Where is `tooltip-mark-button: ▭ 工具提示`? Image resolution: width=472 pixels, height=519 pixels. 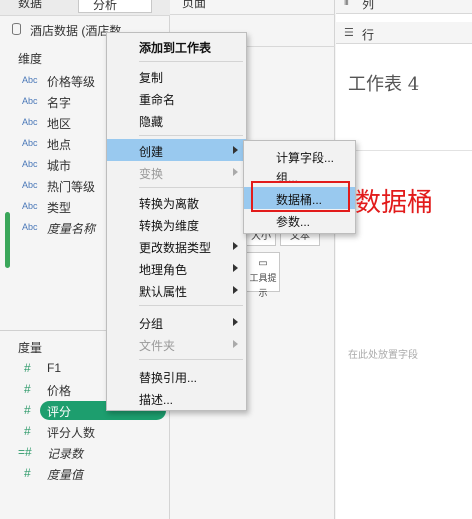
tooltip-mark-button: ▭ 工具提示 is located at coordinates (263, 275).